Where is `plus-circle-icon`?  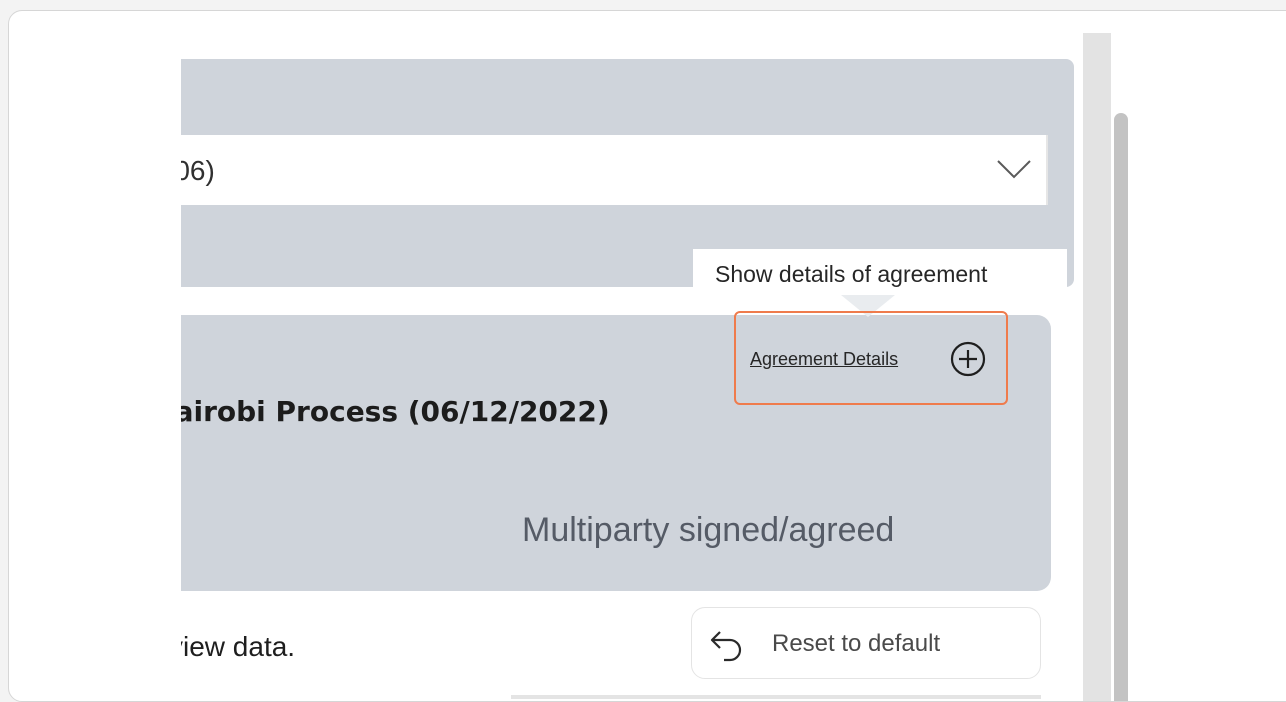 plus-circle-icon is located at coordinates (968, 359).